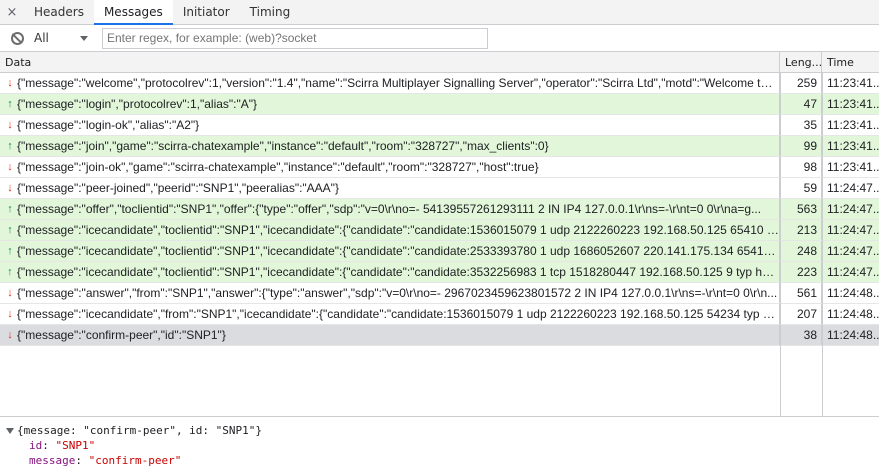 Image resolution: width=879 pixels, height=476 pixels. Describe the element at coordinates (801, 293) in the screenshot. I see `cell-length: 561` at that location.